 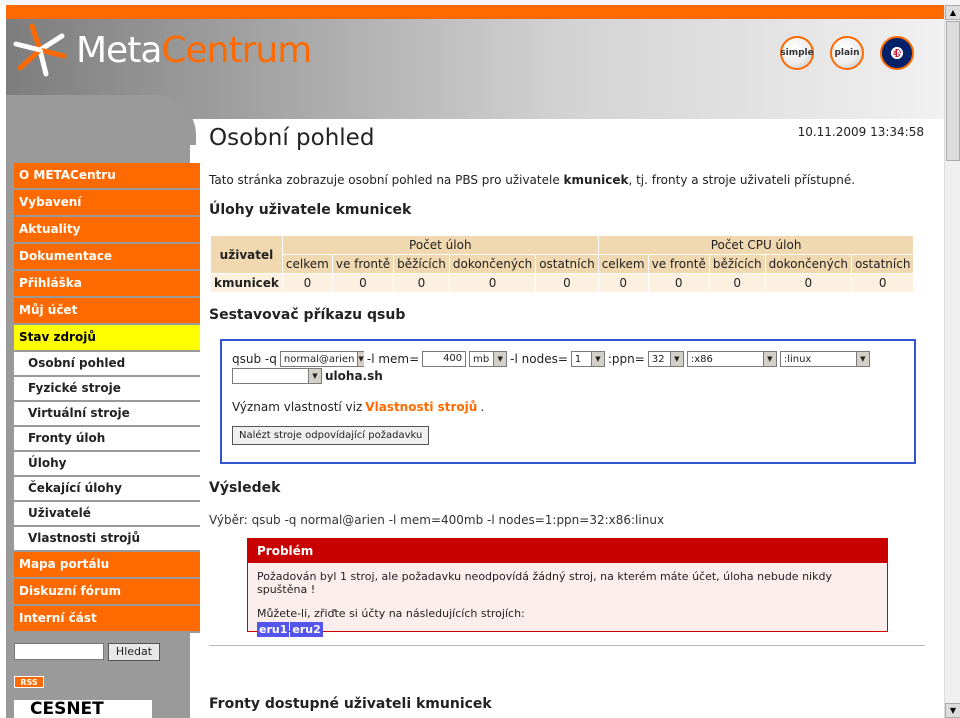 What do you see at coordinates (292, 138) in the screenshot?
I see `page-title: Osobní pohled` at bounding box center [292, 138].